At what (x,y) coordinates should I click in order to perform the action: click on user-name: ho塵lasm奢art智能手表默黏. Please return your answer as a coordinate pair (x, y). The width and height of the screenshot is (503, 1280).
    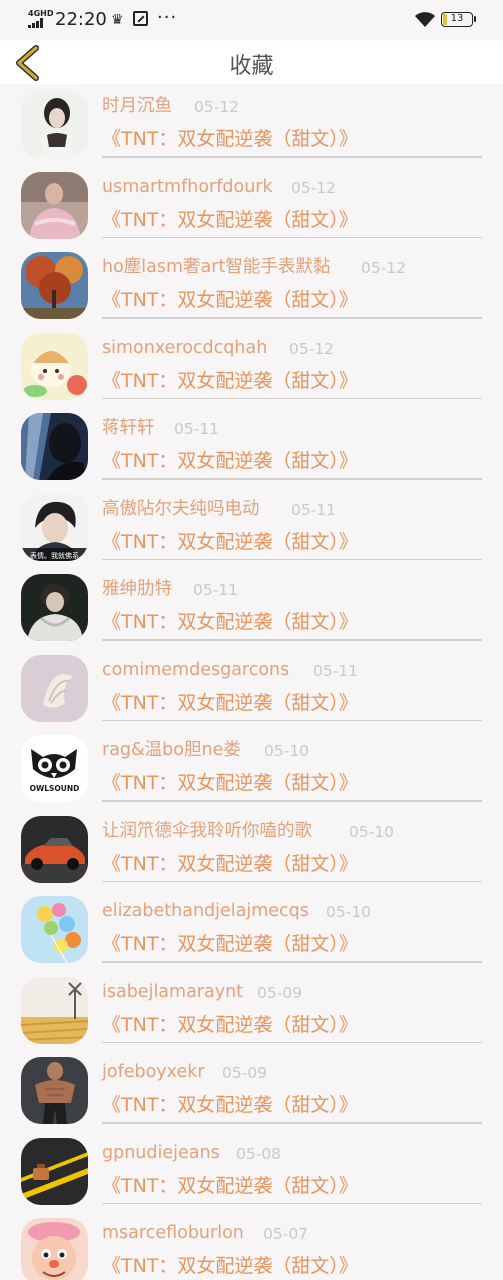
    Looking at the image, I should click on (216, 267).